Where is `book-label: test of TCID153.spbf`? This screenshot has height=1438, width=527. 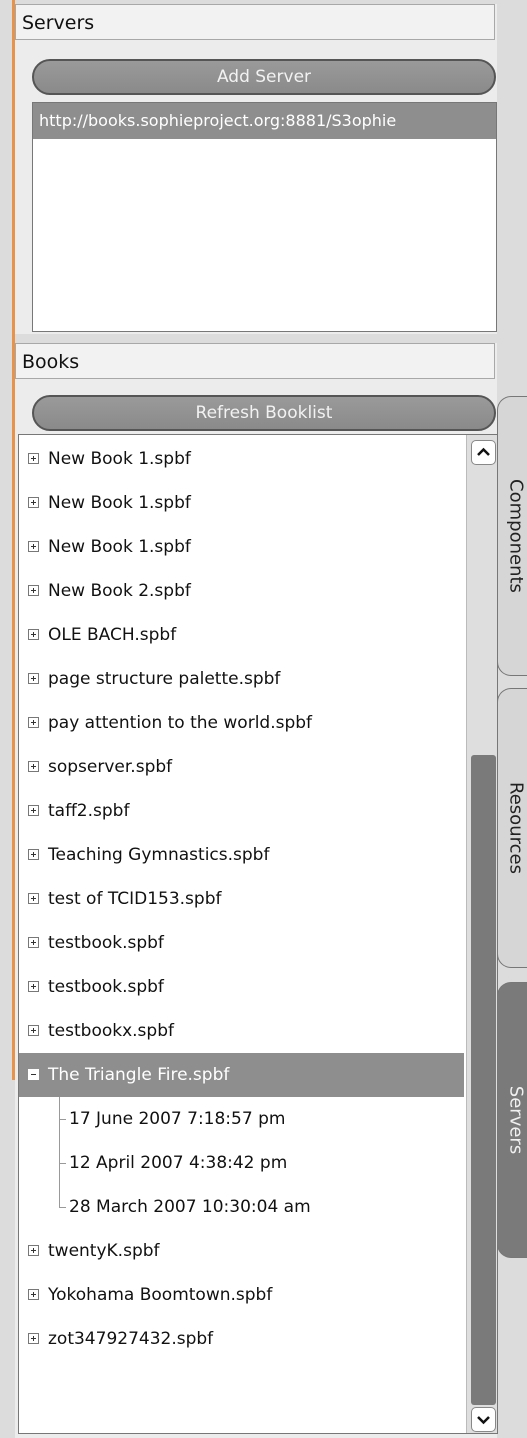 book-label: test of TCID153.spbf is located at coordinates (135, 899).